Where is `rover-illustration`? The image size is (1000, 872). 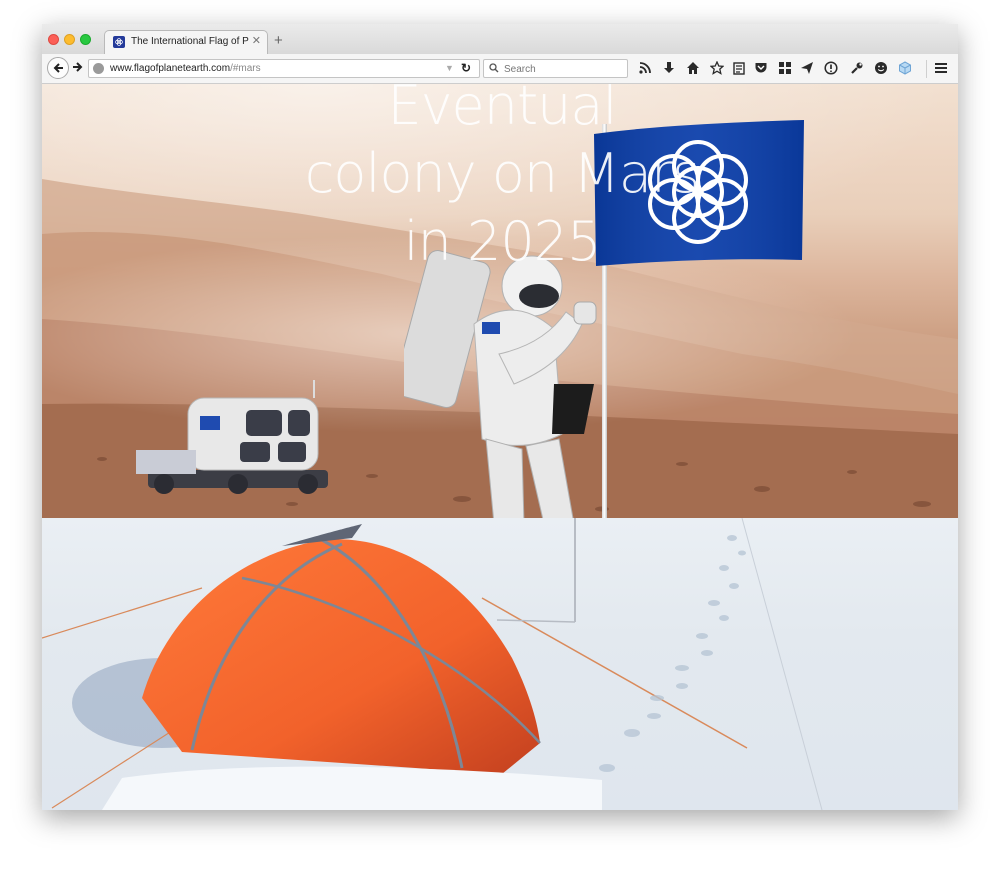 rover-illustration is located at coordinates (232, 437).